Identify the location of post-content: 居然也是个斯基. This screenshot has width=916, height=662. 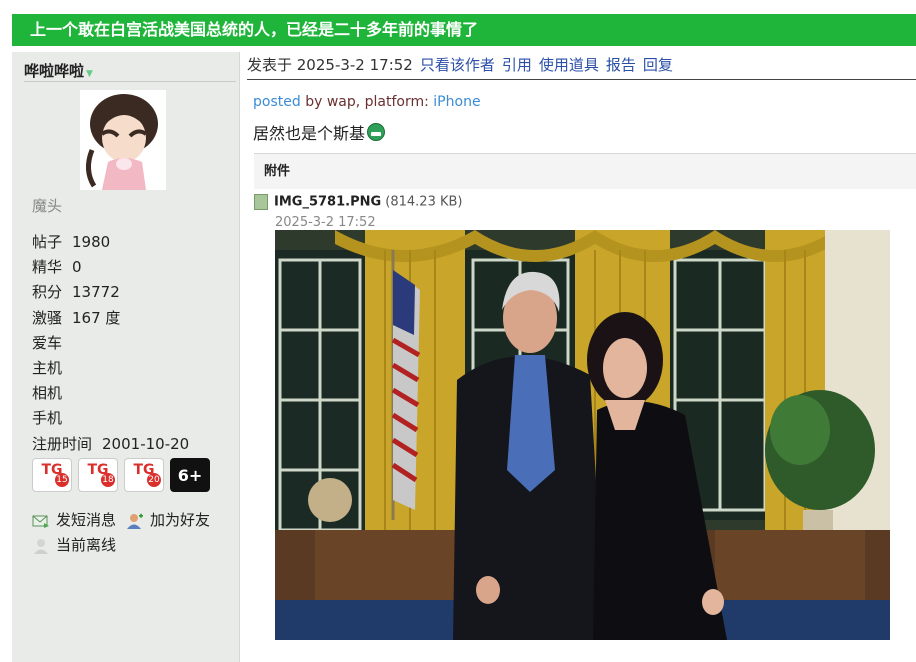
(319, 132).